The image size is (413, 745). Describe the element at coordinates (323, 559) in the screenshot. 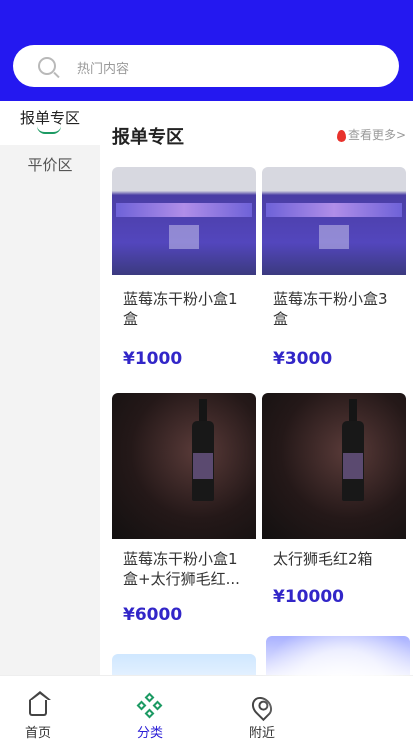

I see `product-title: 太行狮毛红2箱` at that location.